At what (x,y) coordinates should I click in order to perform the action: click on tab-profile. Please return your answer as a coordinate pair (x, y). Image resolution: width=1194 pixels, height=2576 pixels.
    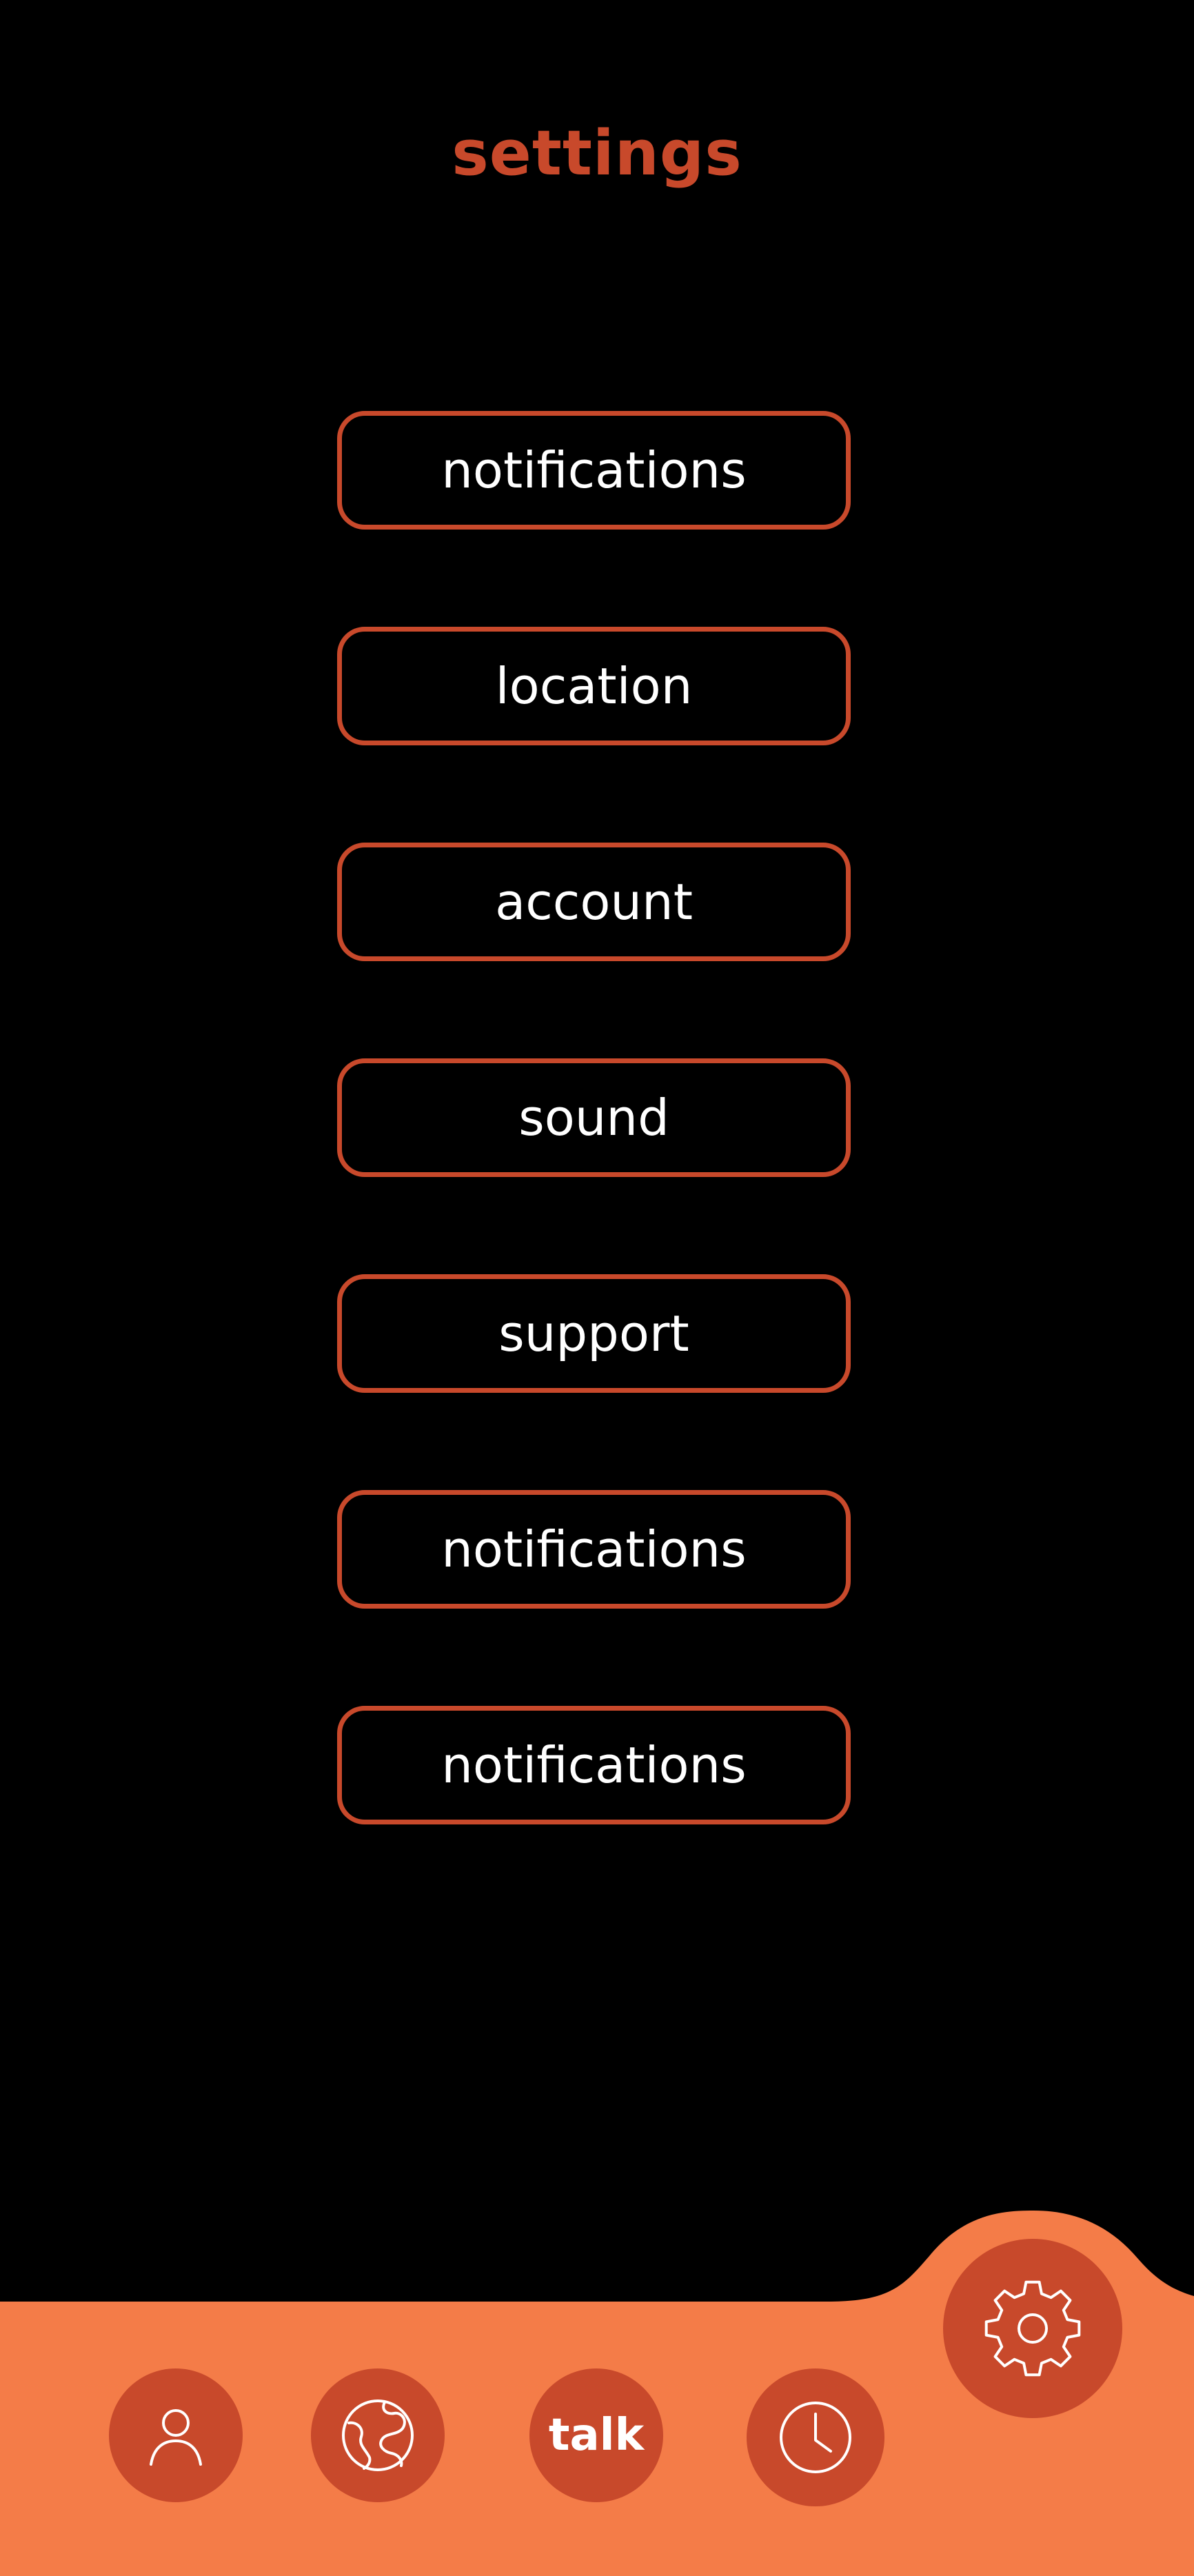
    Looking at the image, I should click on (176, 2435).